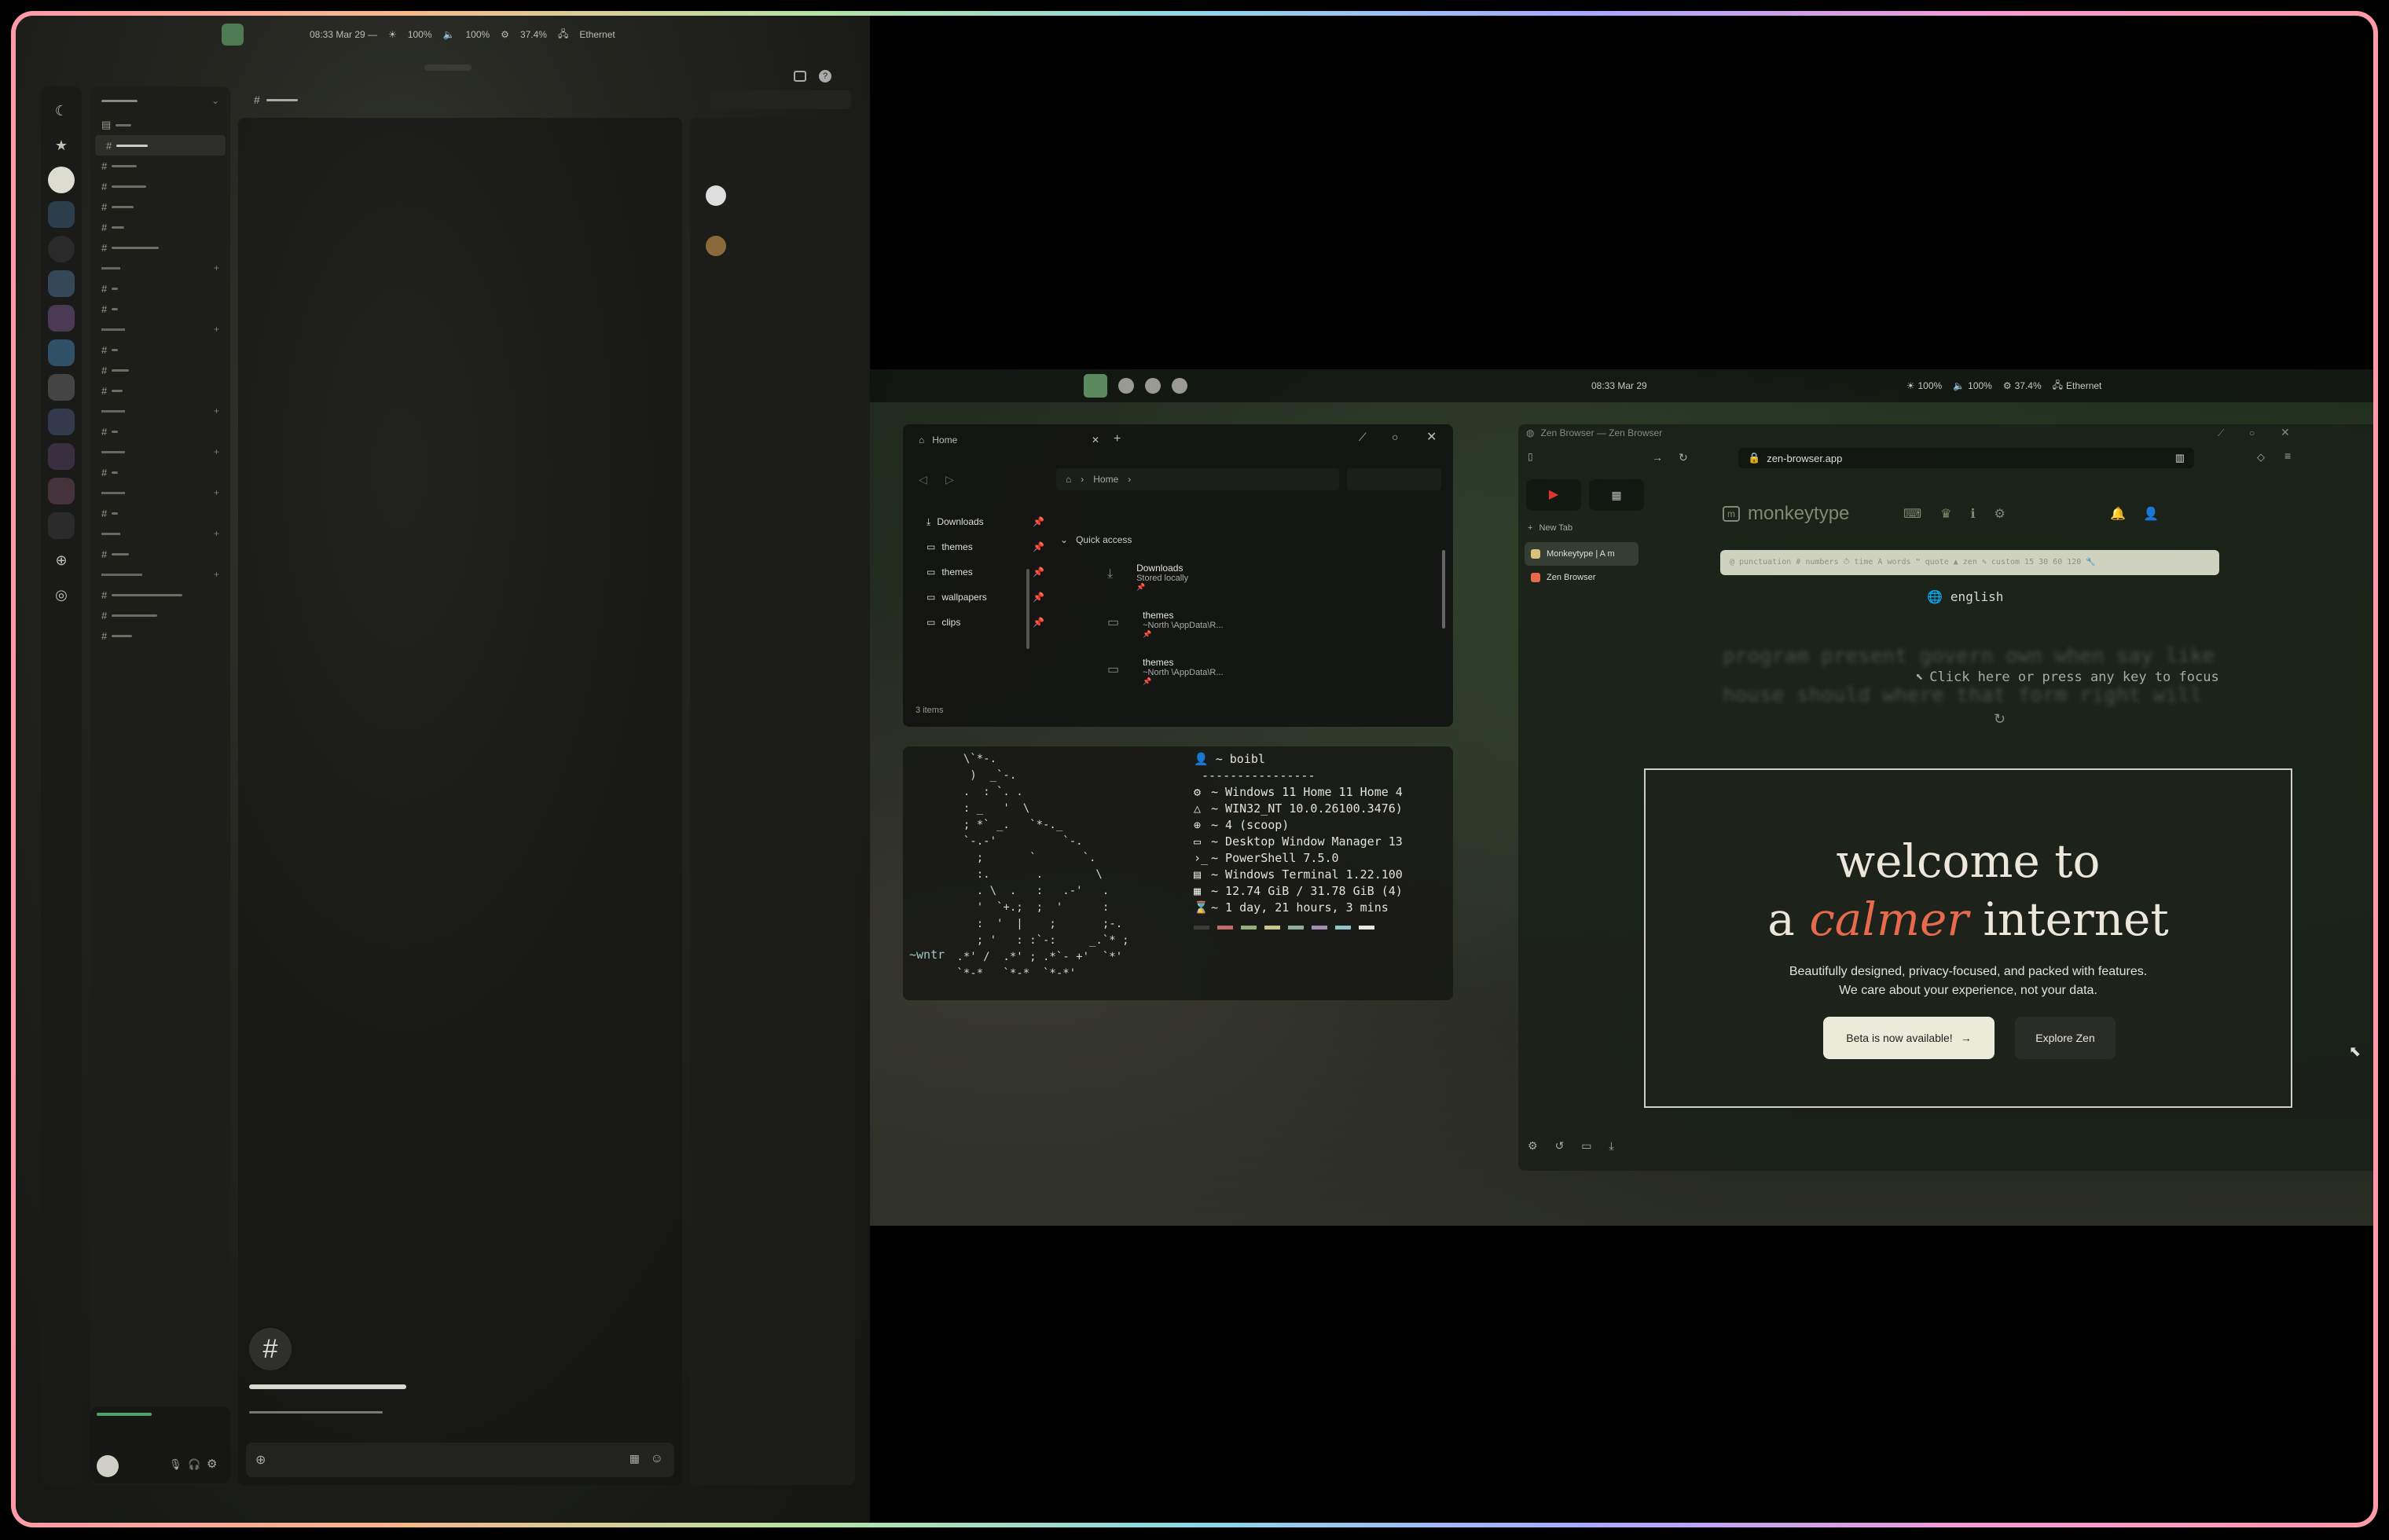  Describe the element at coordinates (2001, 514) in the screenshot. I see `gear-icon: ⚙` at that location.